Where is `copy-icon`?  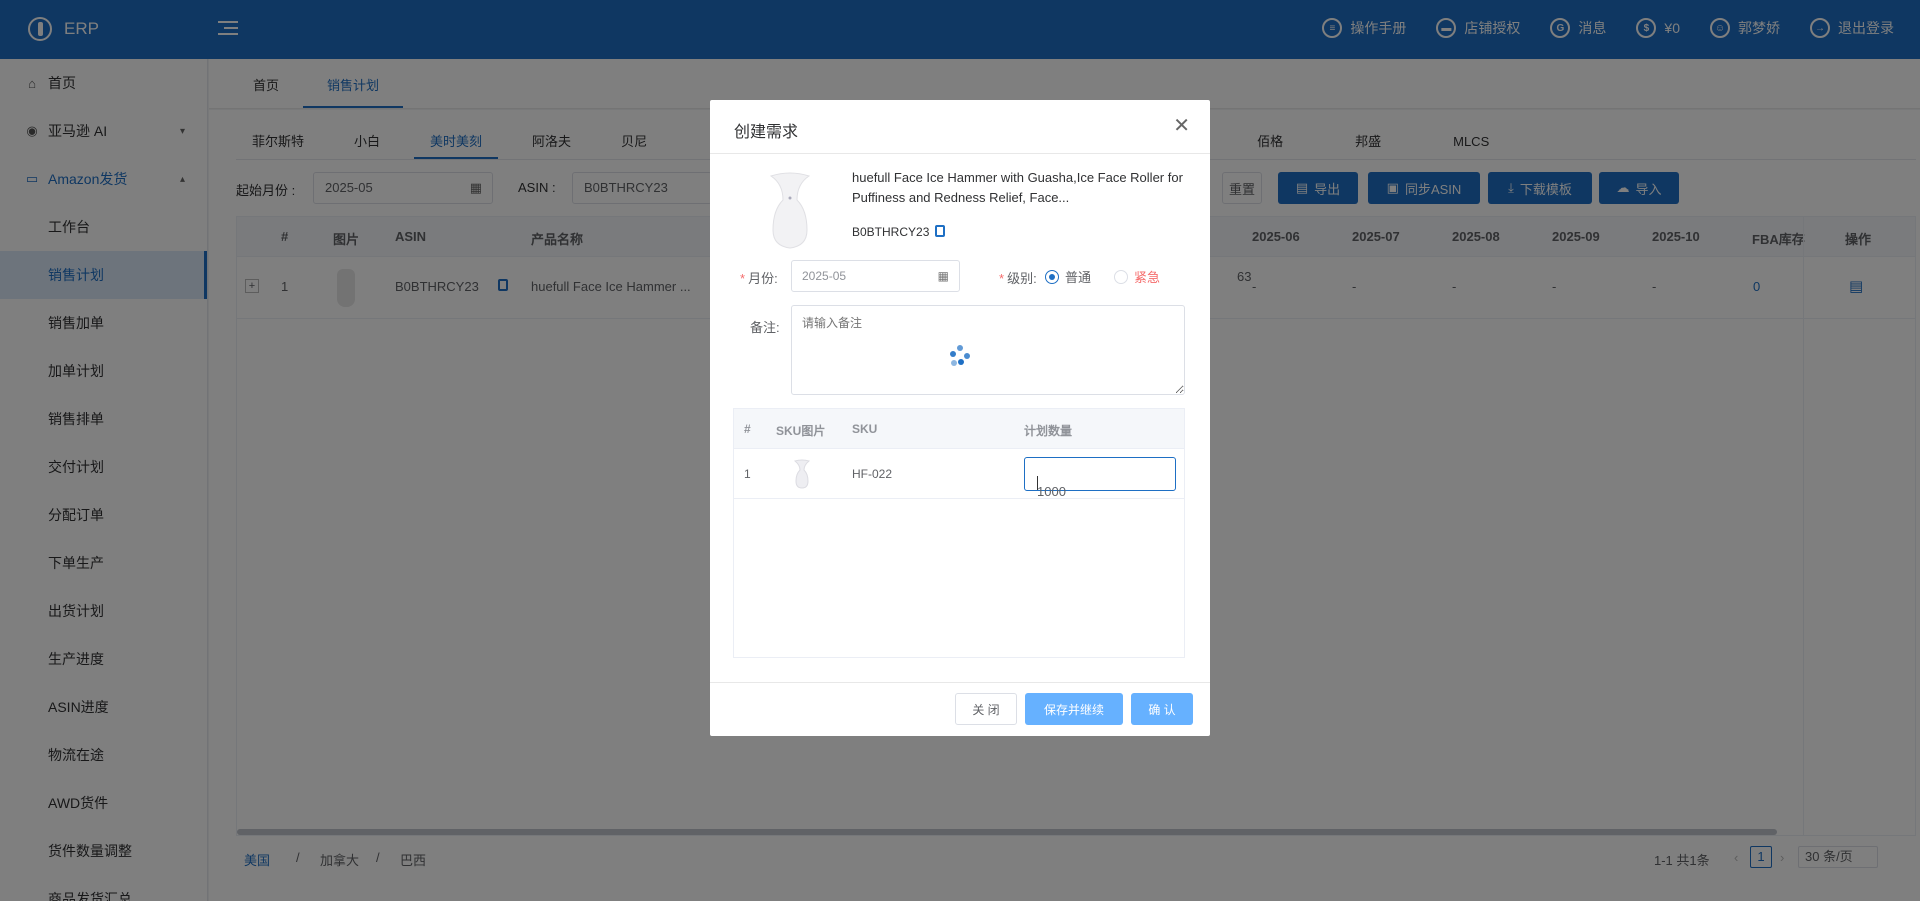 copy-icon is located at coordinates (940, 231).